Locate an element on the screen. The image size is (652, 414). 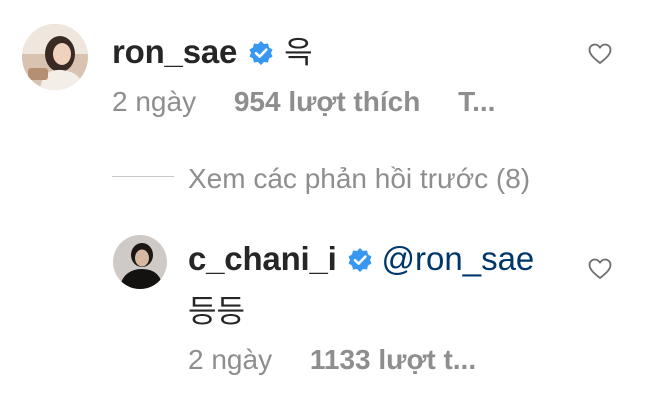
replies-divider is located at coordinates (143, 176).